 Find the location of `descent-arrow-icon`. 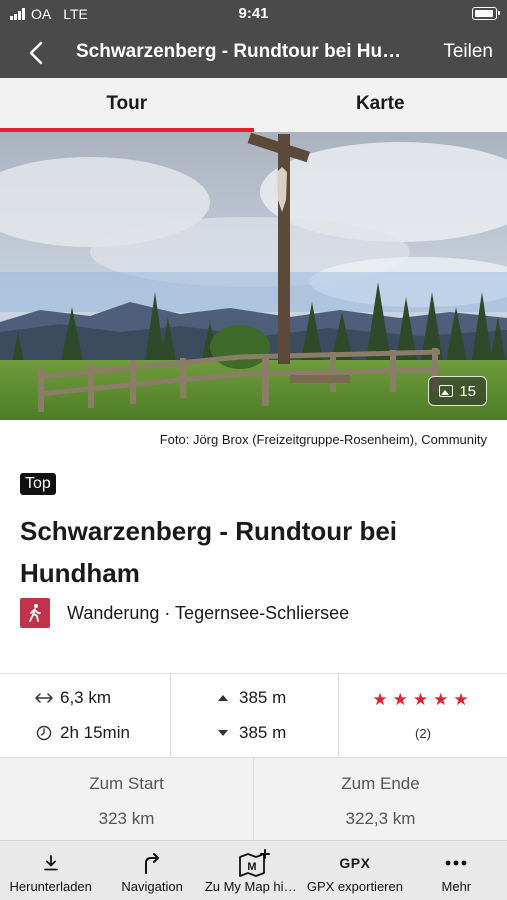

descent-arrow-icon is located at coordinates (223, 733).